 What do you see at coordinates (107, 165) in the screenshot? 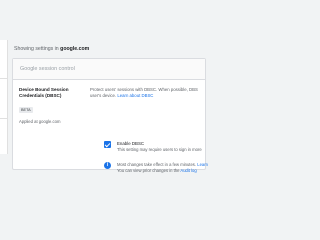
I see `info-icon: i` at bounding box center [107, 165].